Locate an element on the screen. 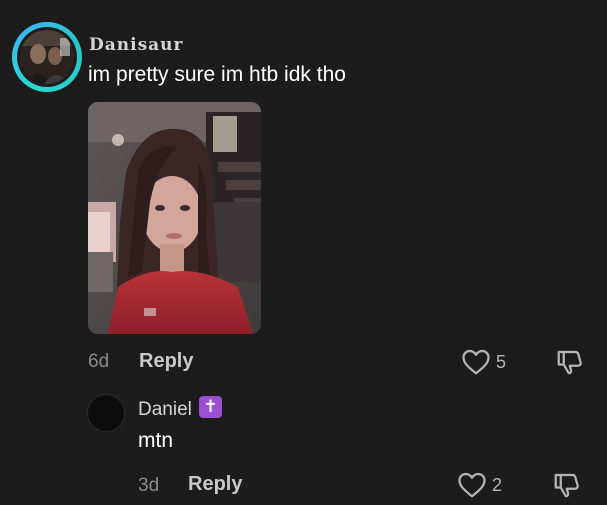 This screenshot has width=607, height=505. cross-badge-icon: ✝ is located at coordinates (210, 407).